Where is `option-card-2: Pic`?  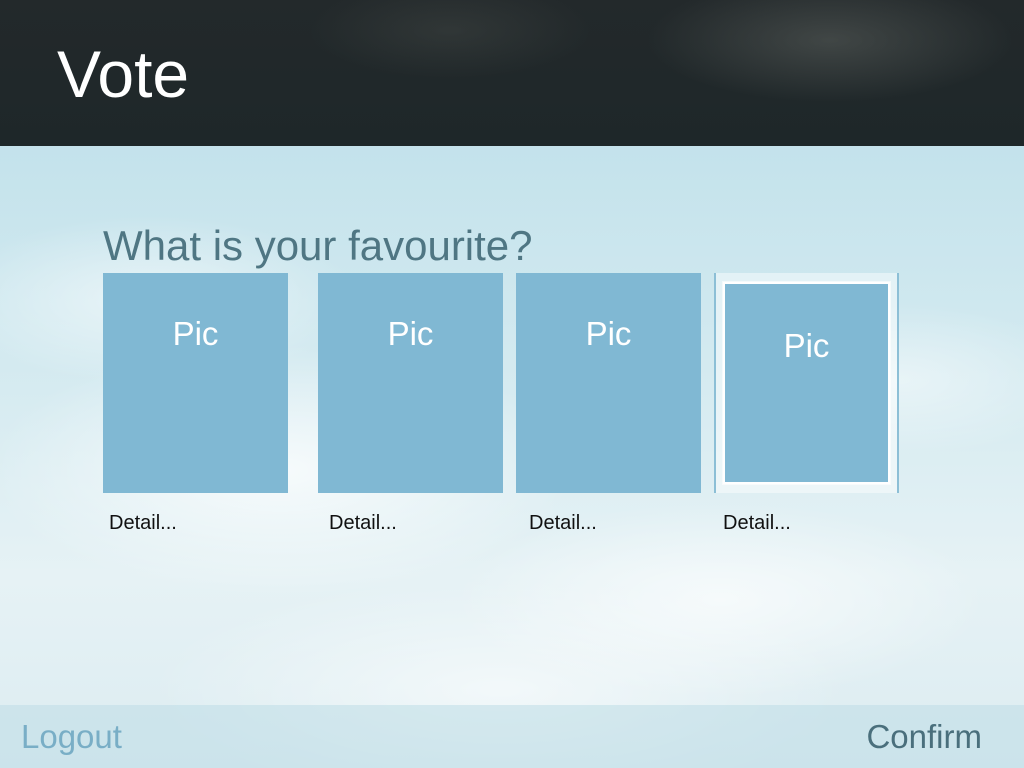 option-card-2: Pic is located at coordinates (410, 383).